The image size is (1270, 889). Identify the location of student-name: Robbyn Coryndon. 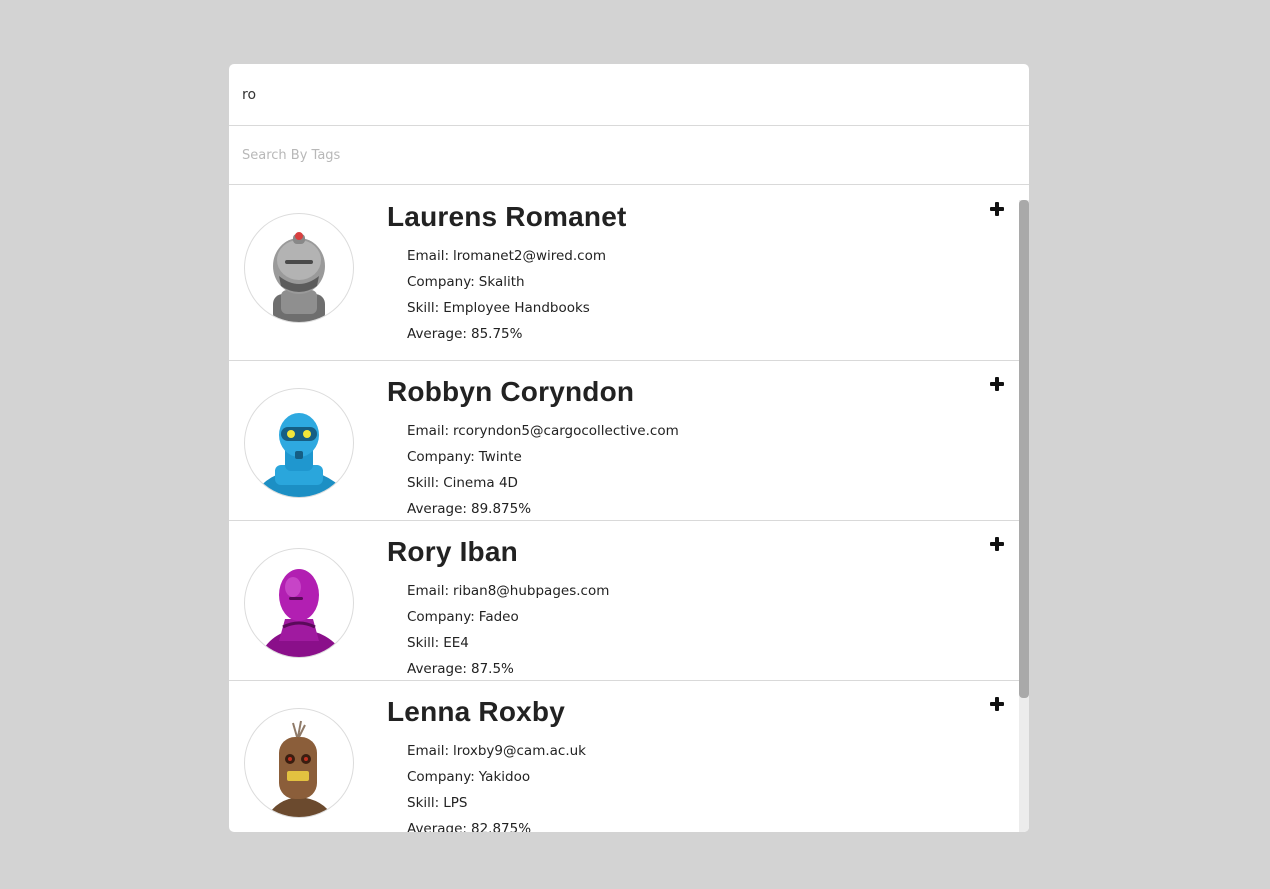
(511, 391).